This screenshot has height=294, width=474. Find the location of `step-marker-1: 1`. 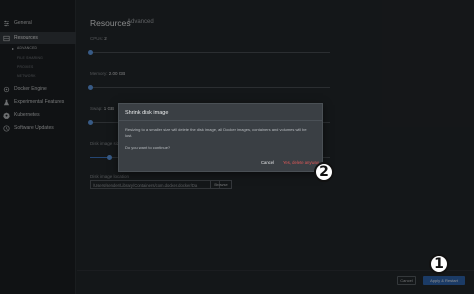

step-marker-1: 1 is located at coordinates (439, 264).